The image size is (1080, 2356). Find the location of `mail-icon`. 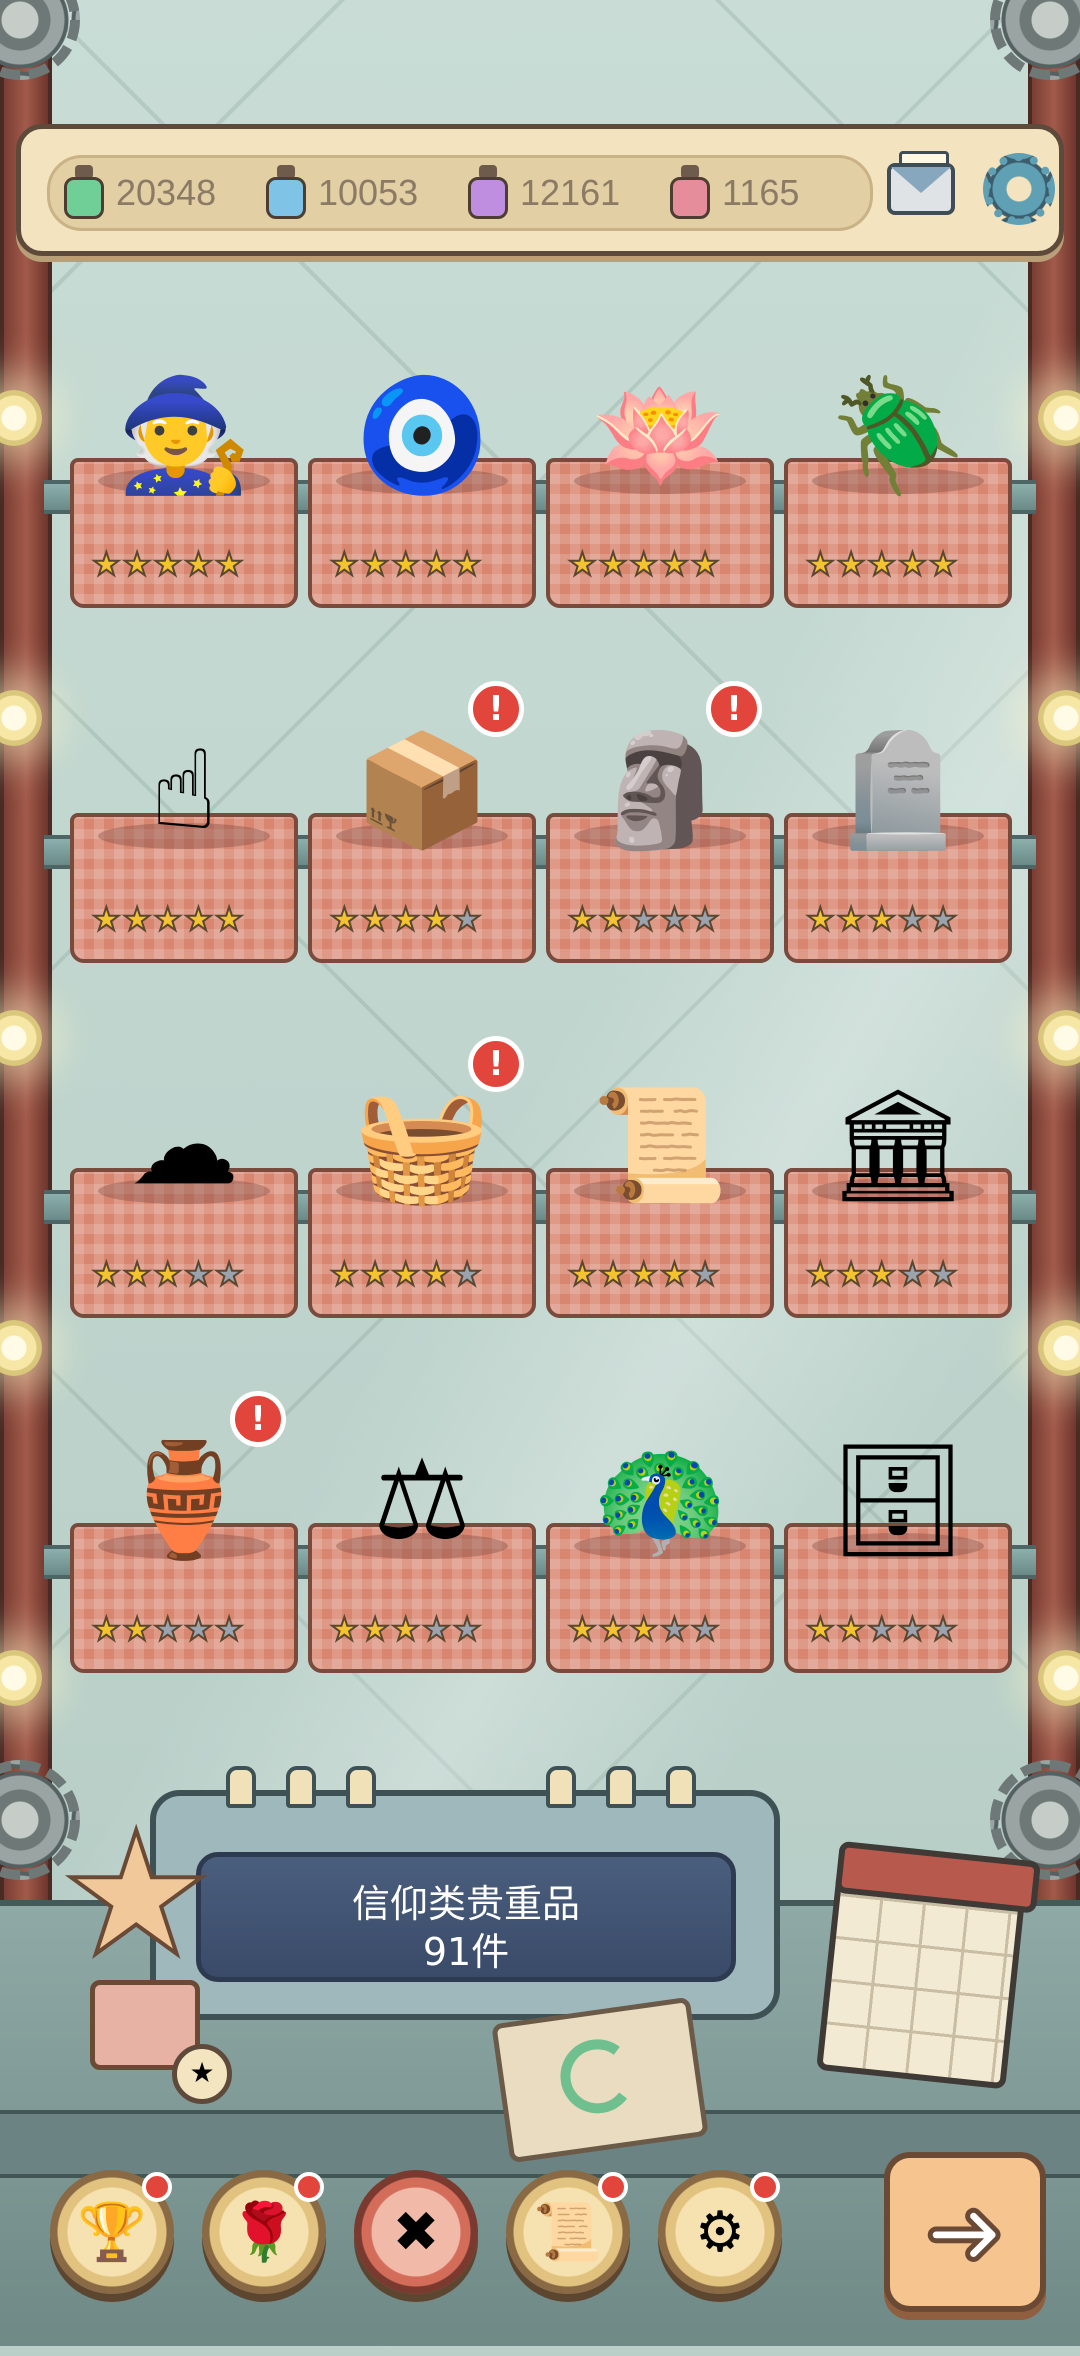

mail-icon is located at coordinates (921, 189).